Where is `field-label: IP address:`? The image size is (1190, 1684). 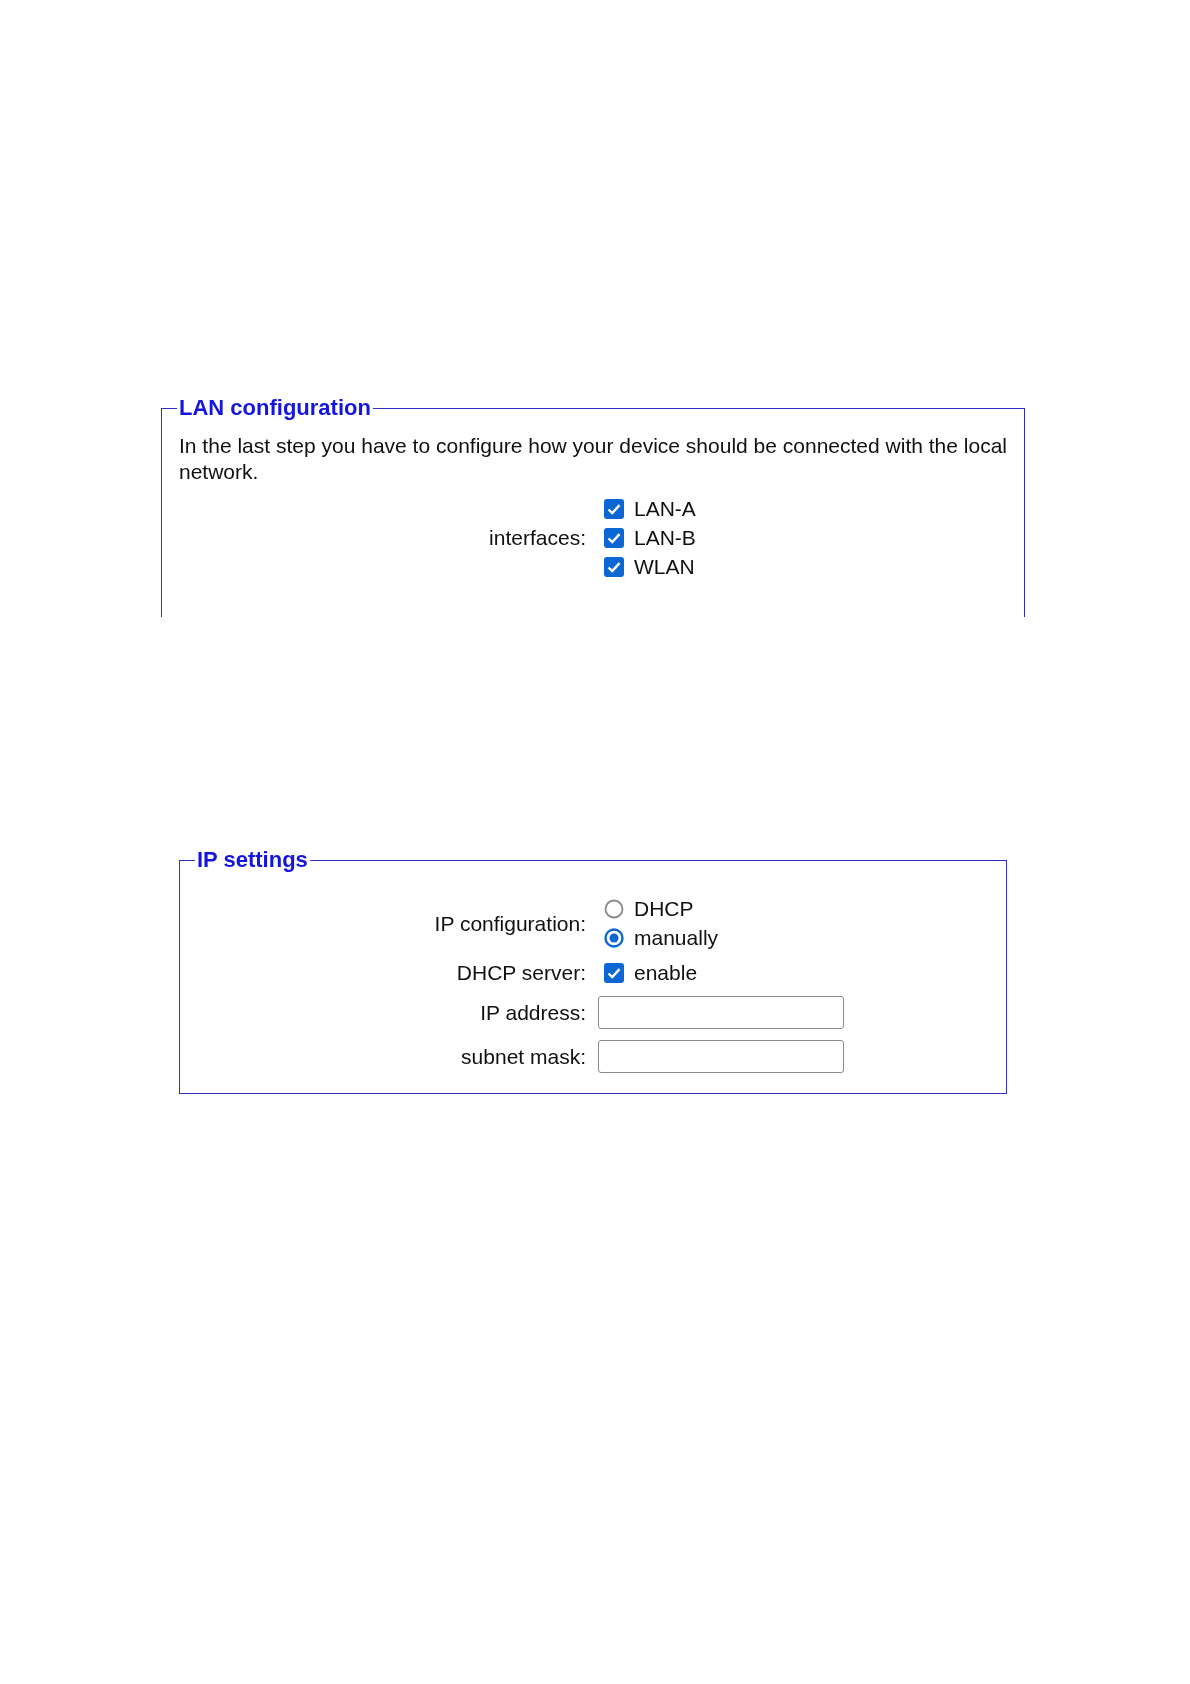
field-label: IP address: is located at coordinates (533, 1012).